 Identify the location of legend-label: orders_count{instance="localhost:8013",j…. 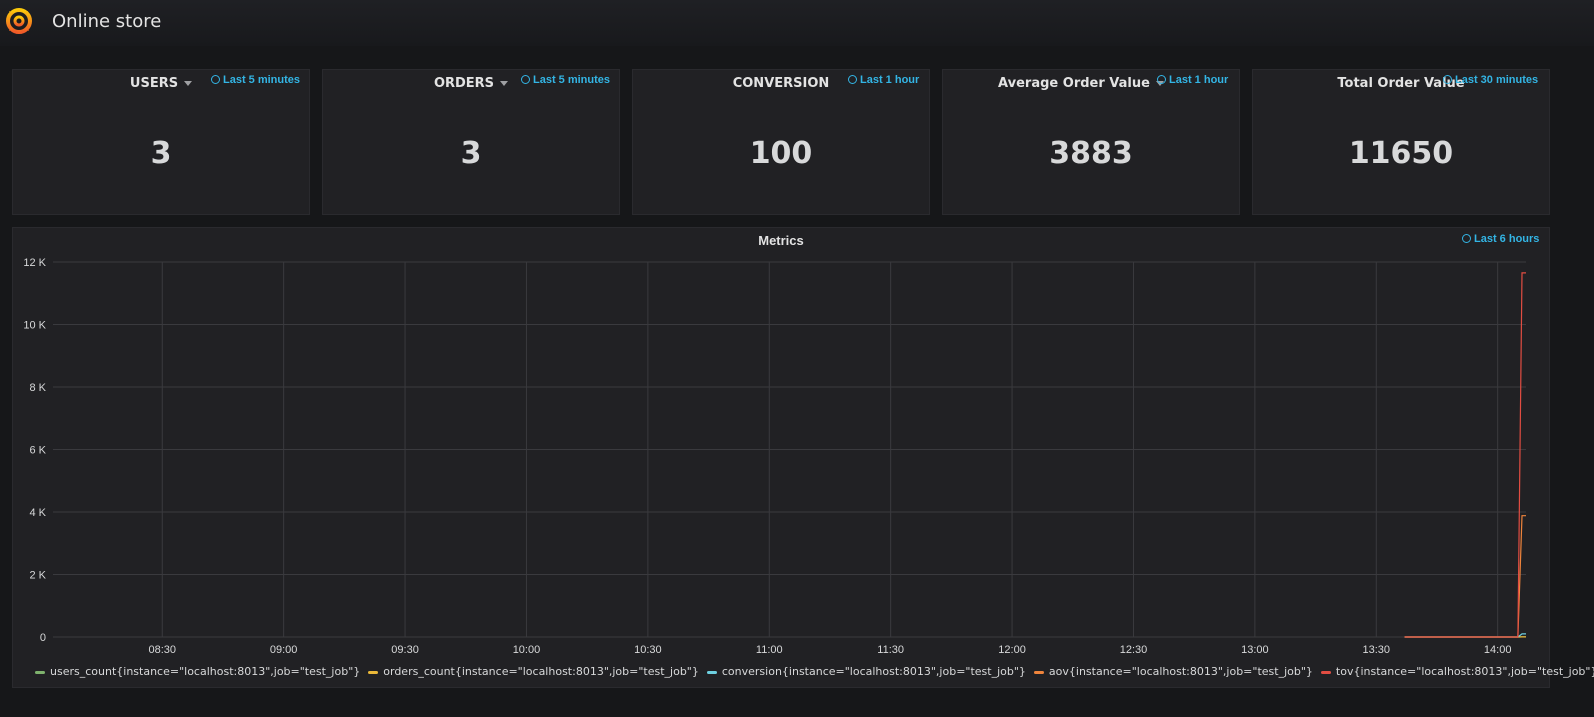
(541, 671).